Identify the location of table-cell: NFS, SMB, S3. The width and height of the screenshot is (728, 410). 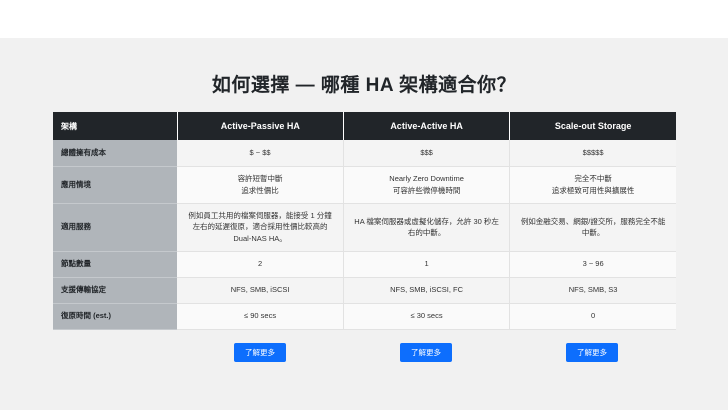
(592, 290).